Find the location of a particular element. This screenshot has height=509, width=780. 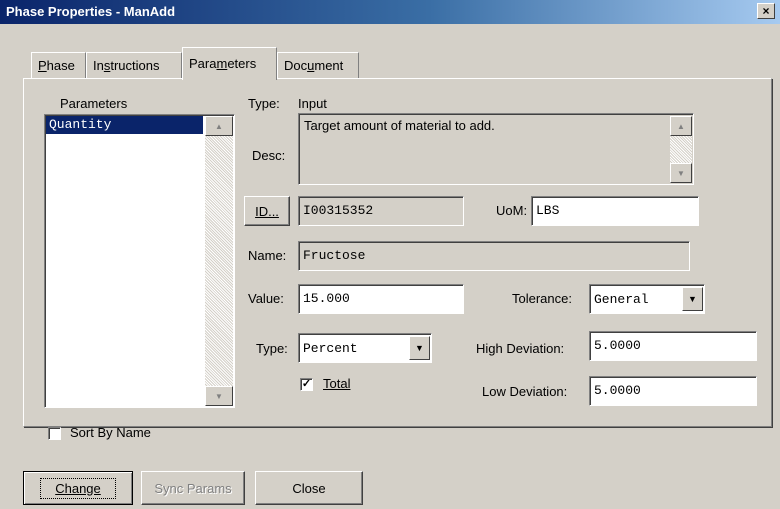

uom-field: LBS is located at coordinates (615, 211).